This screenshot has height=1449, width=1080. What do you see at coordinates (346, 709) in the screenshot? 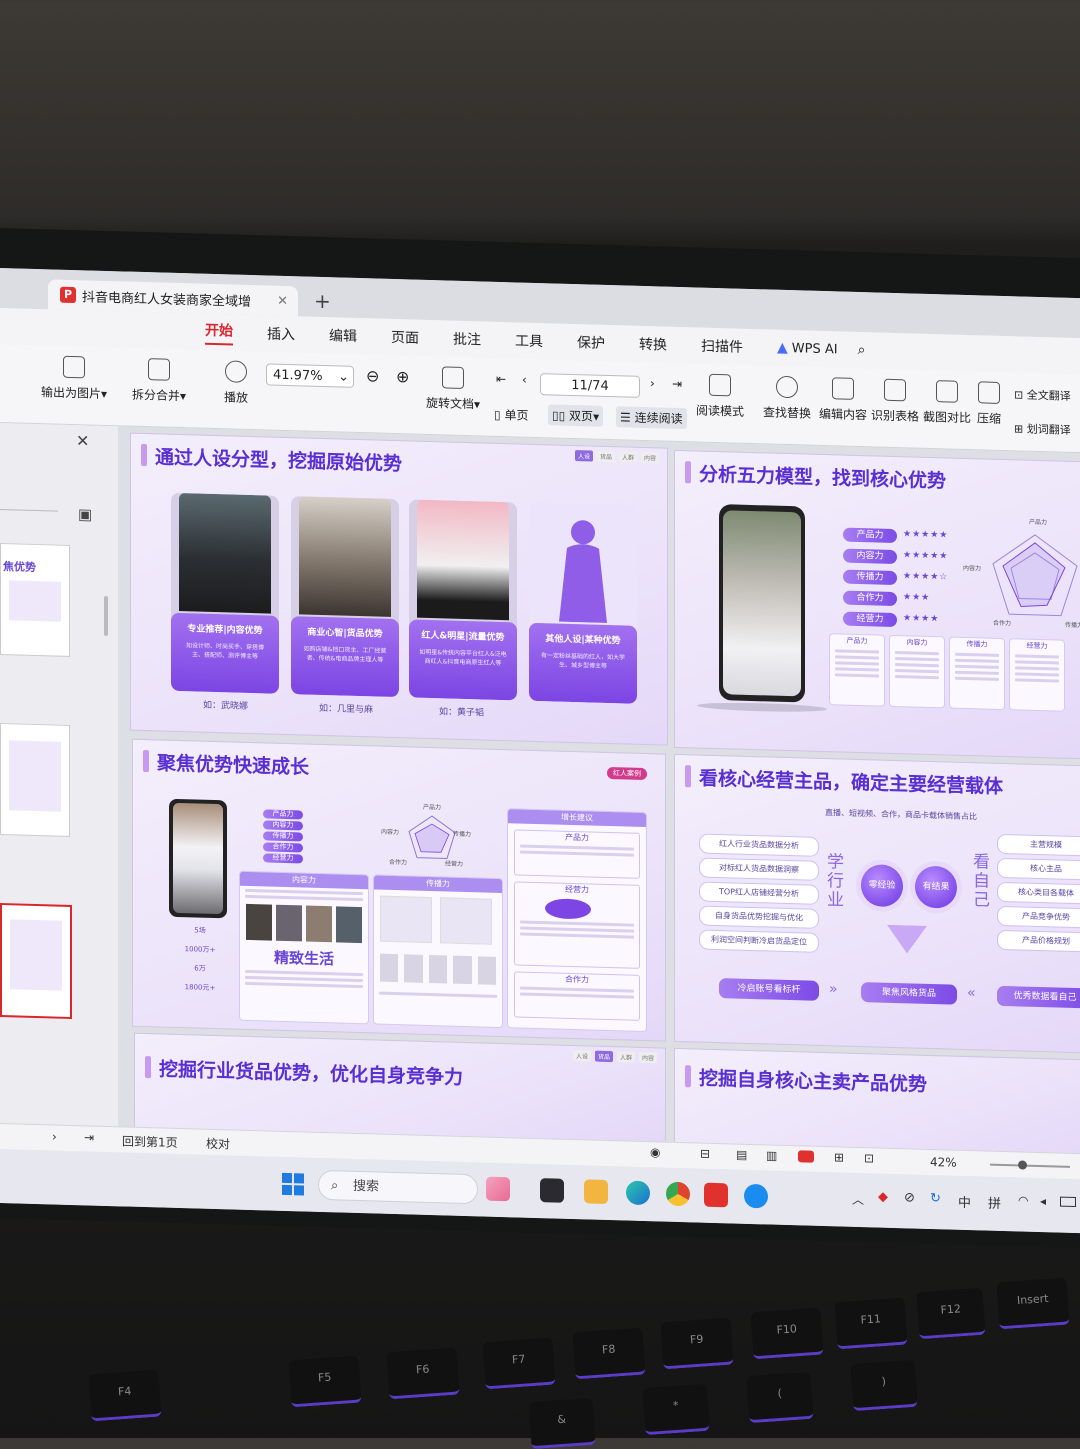
I see `card-example-name: 如：几里与麻` at bounding box center [346, 709].